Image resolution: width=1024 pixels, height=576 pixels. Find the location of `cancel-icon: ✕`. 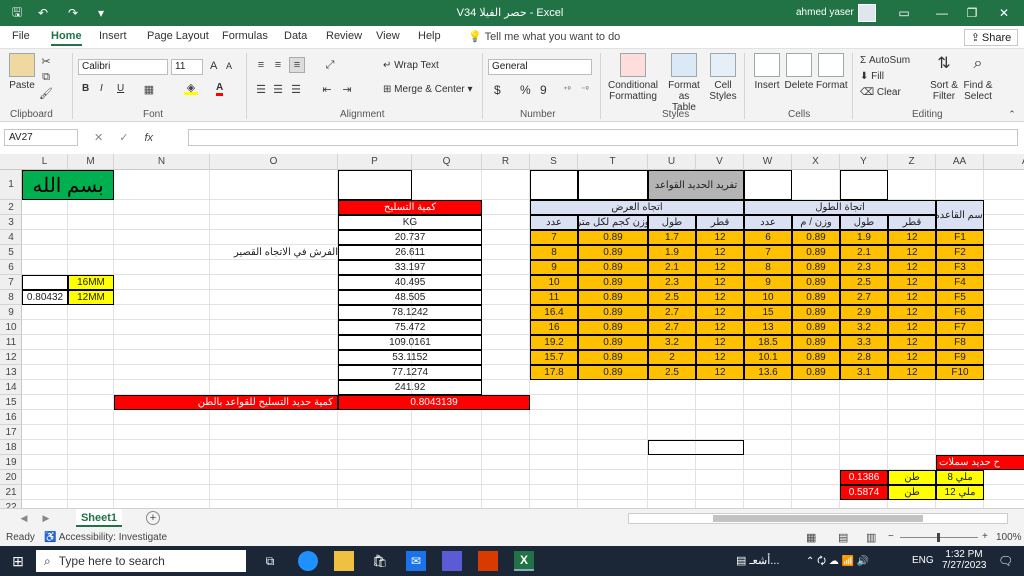

cancel-icon: ✕ is located at coordinates (98, 137).